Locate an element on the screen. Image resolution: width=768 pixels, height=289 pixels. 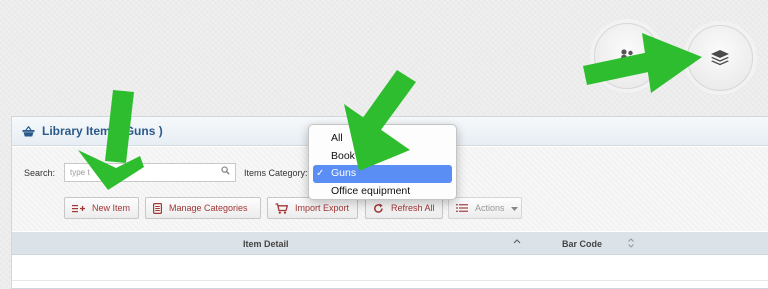
checkmark-icon: ✓ is located at coordinates (320, 173).